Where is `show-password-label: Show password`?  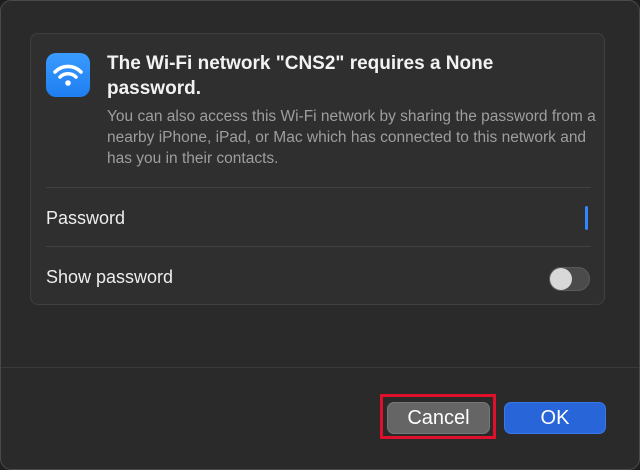
show-password-label: Show password is located at coordinates (110, 277).